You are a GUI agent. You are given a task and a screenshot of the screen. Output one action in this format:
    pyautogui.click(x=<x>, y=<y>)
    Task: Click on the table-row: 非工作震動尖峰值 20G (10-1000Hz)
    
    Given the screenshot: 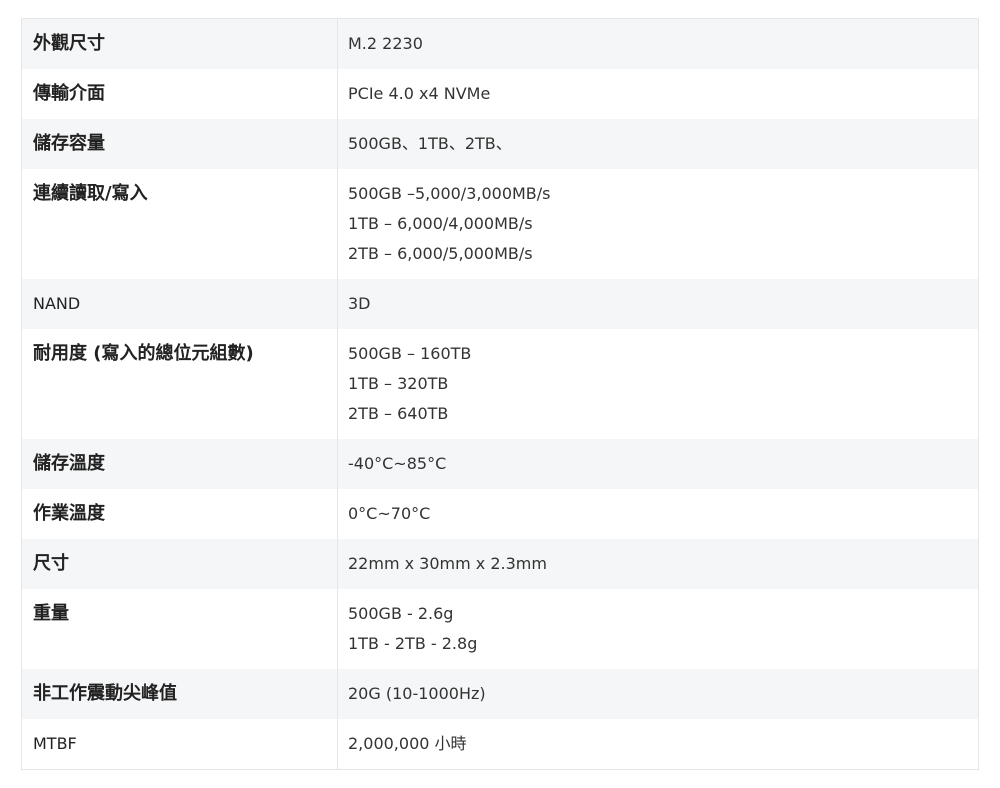 What is the action you would take?
    pyautogui.click(x=500, y=694)
    